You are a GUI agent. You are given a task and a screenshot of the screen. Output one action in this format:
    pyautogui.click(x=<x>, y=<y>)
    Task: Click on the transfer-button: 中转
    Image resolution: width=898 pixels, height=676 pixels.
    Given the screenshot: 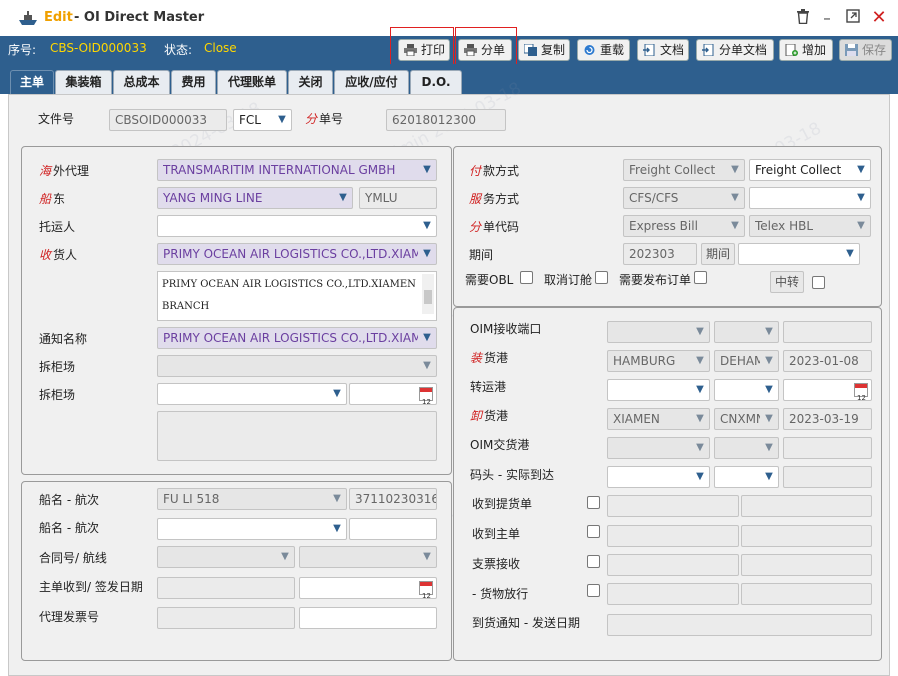 What is the action you would take?
    pyautogui.click(x=787, y=282)
    